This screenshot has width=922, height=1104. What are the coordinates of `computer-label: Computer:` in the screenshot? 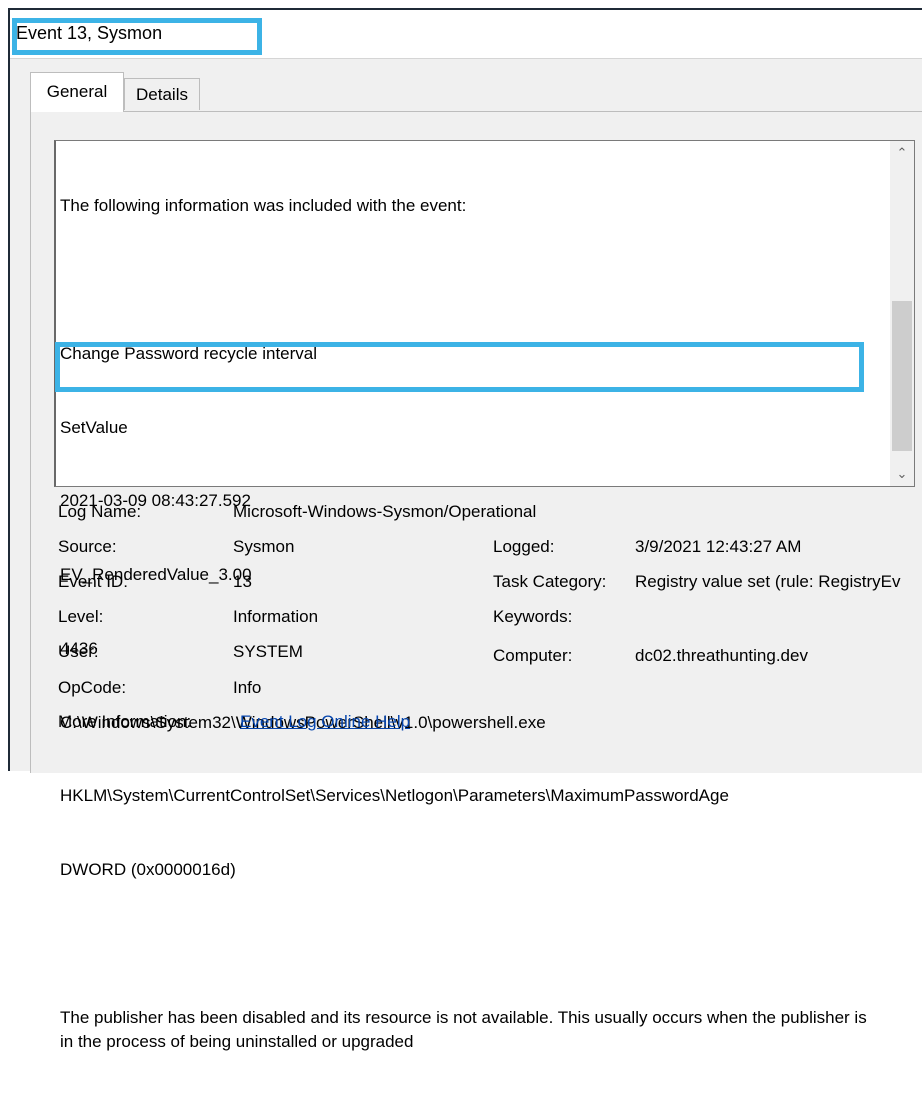 It's located at (533, 655).